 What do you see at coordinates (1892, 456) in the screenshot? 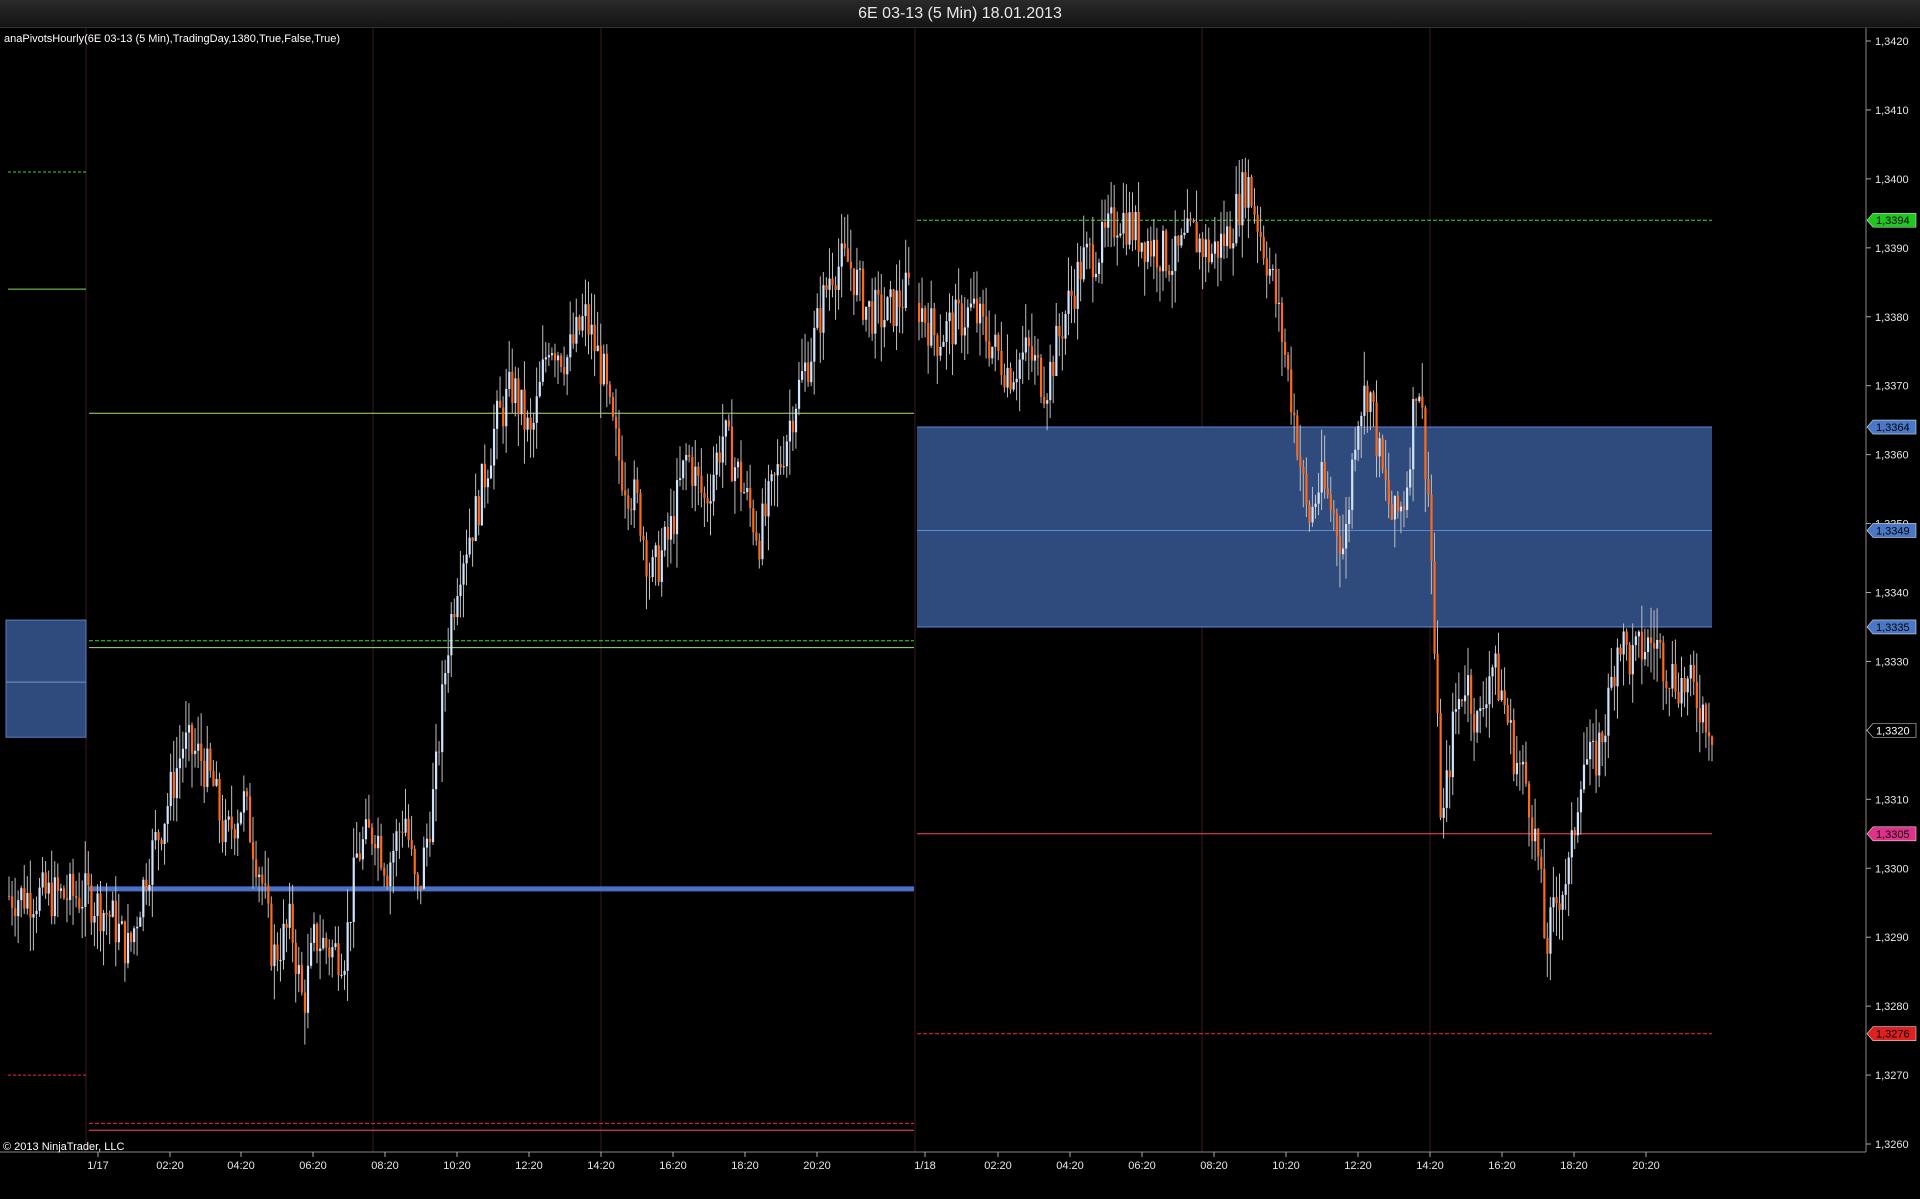
I see `y-tick-label: 1,3360` at bounding box center [1892, 456].